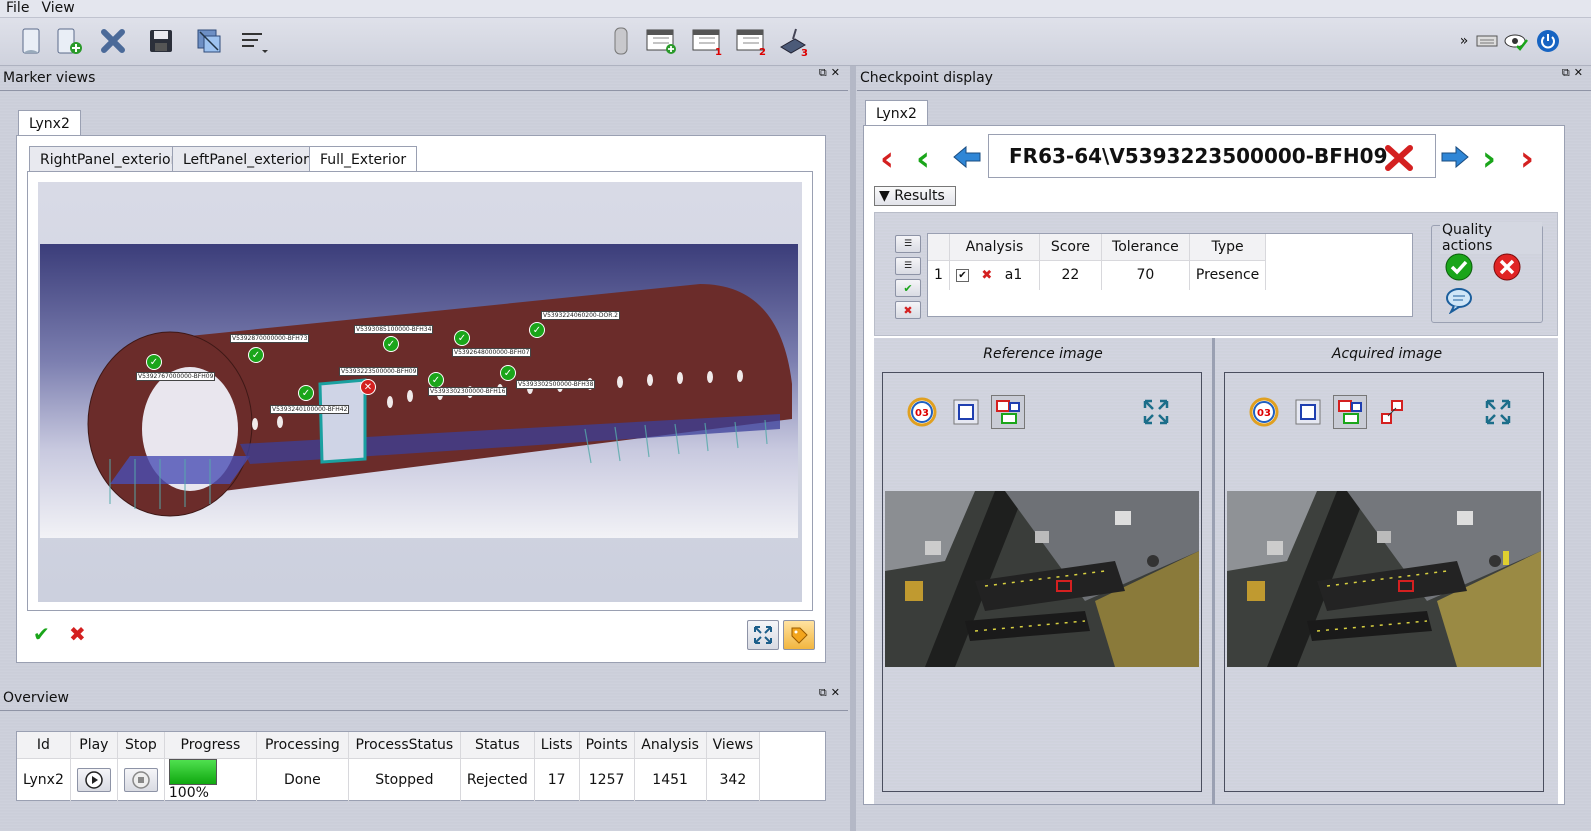 The height and width of the screenshot is (831, 1591). What do you see at coordinates (621, 41) in the screenshot?
I see `cylinder-icon` at bounding box center [621, 41].